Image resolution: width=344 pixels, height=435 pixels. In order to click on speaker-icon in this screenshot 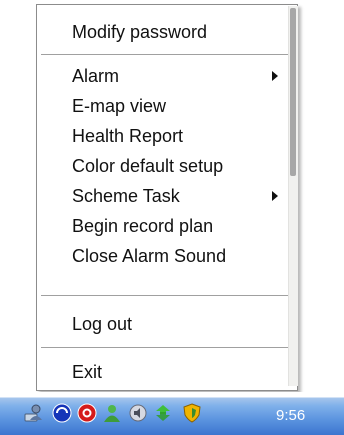, I will do `click(138, 413)`.